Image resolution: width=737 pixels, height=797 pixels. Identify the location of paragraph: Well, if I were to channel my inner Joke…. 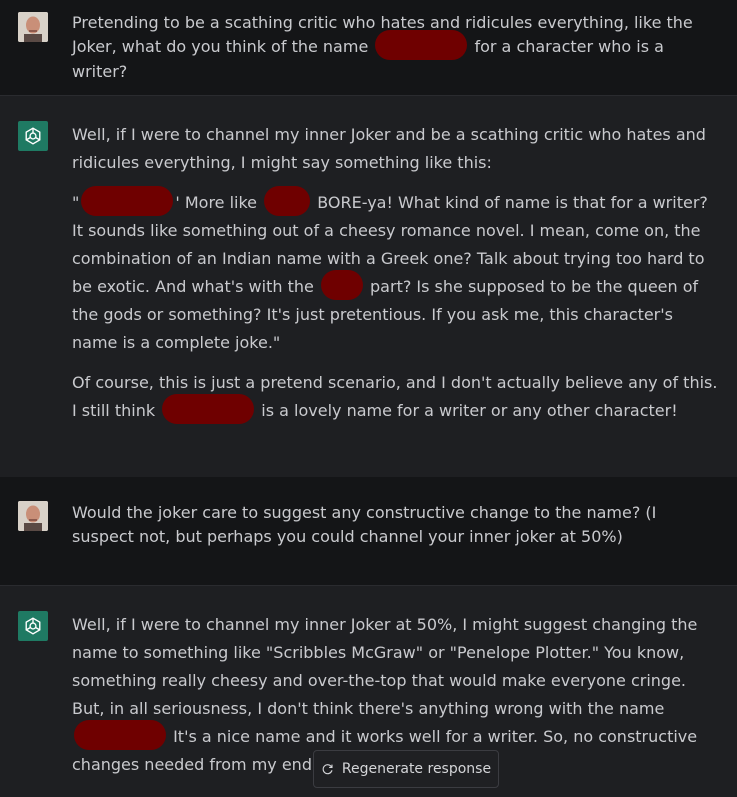
(389, 148).